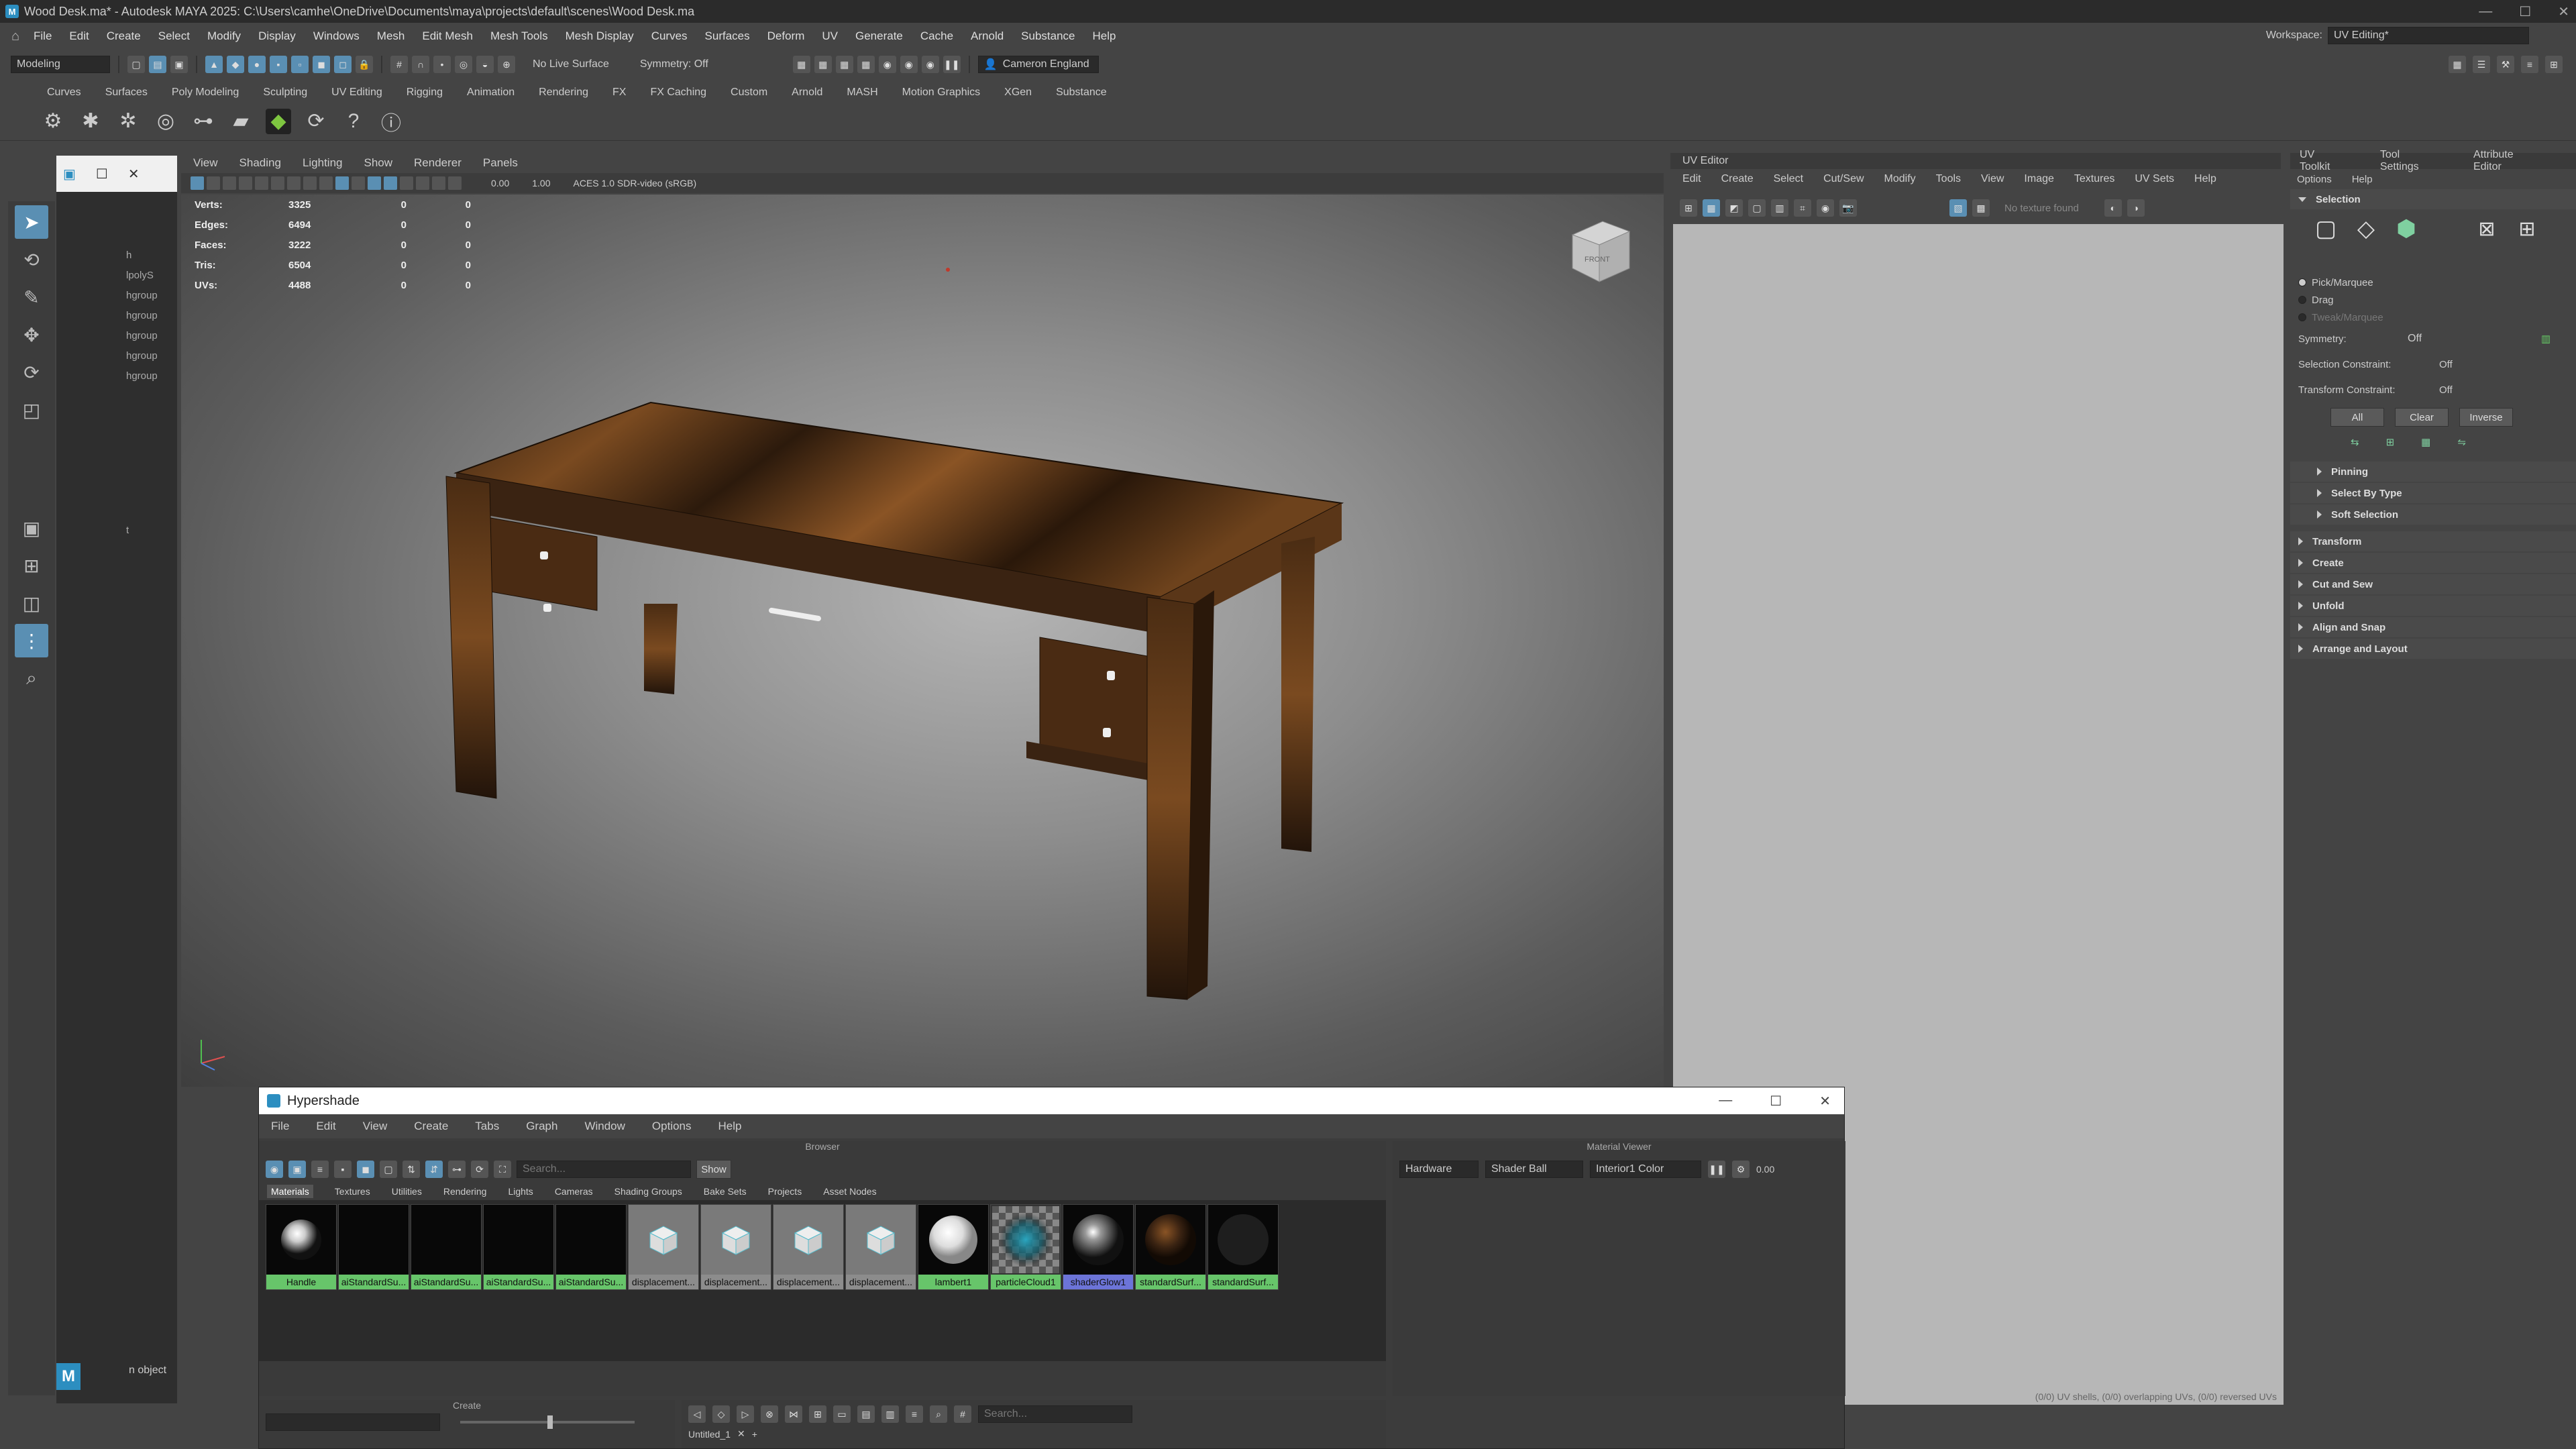 The image size is (2576, 1449). I want to click on ambient-occlusion-icon, so click(422, 183).